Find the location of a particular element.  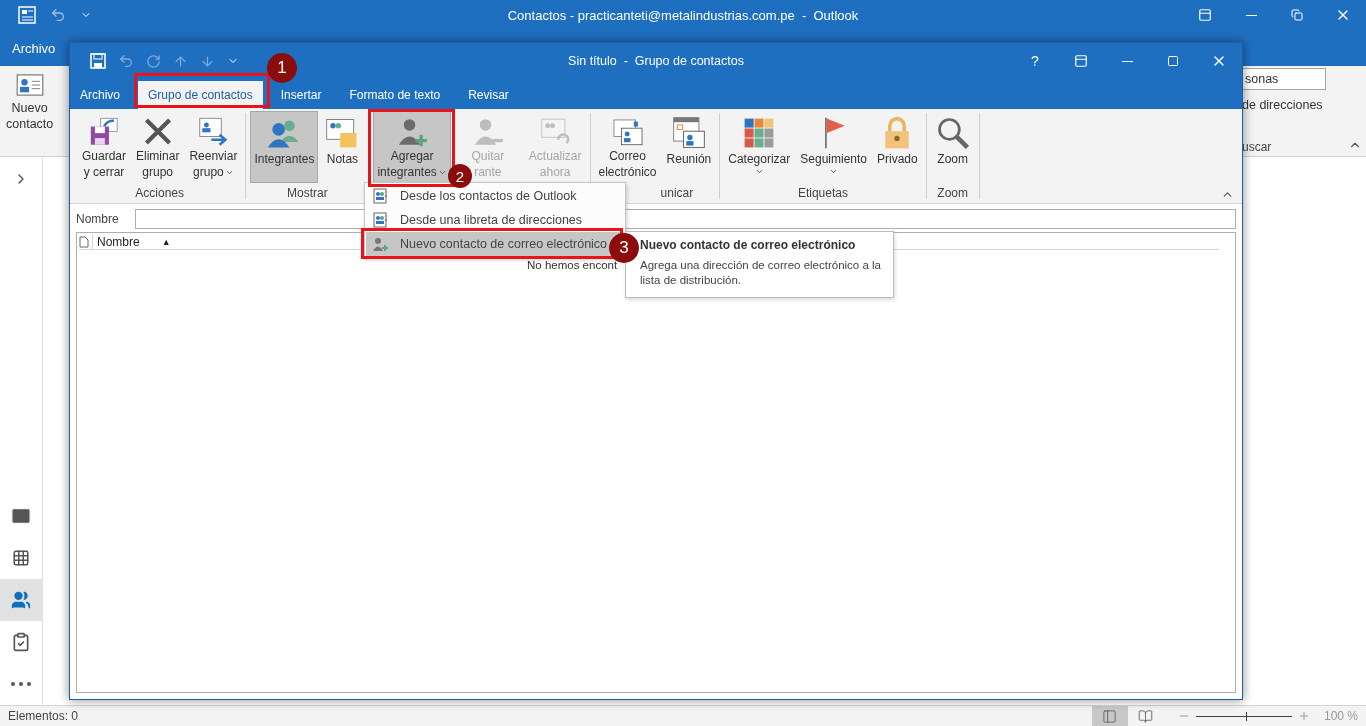

ribbon-tab: Formato de texto is located at coordinates (395, 95).